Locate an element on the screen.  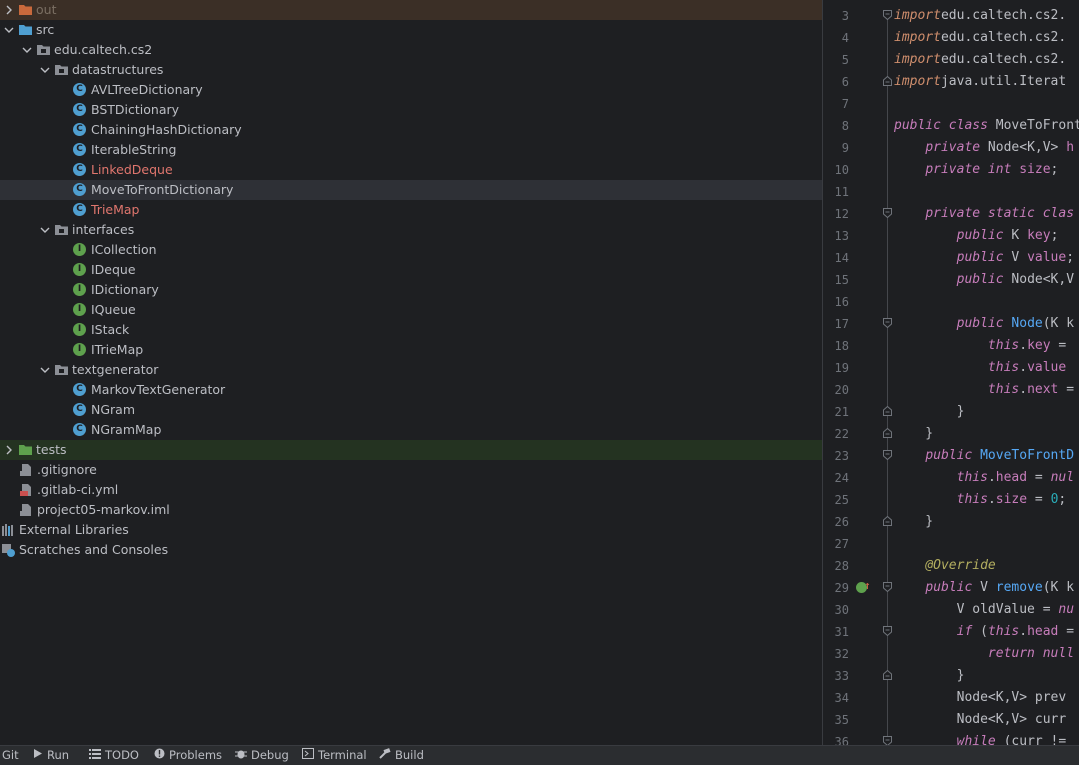
code-line: 13 public K key; is located at coordinates (951, 236).